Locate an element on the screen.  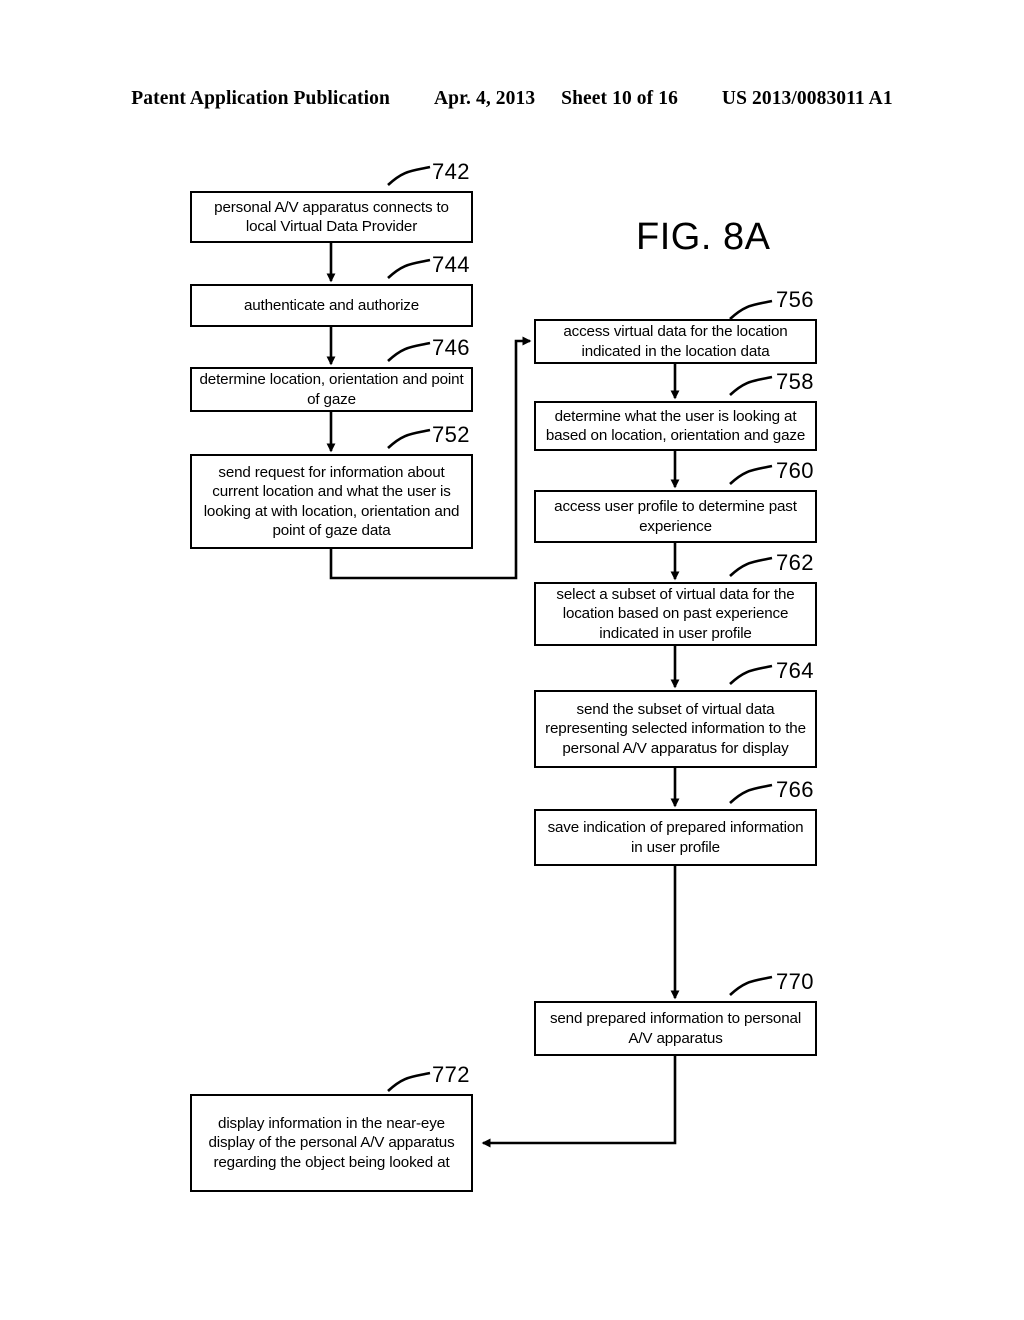
flow-node-744: authenticate and authorize is located at coordinates (331, 305).